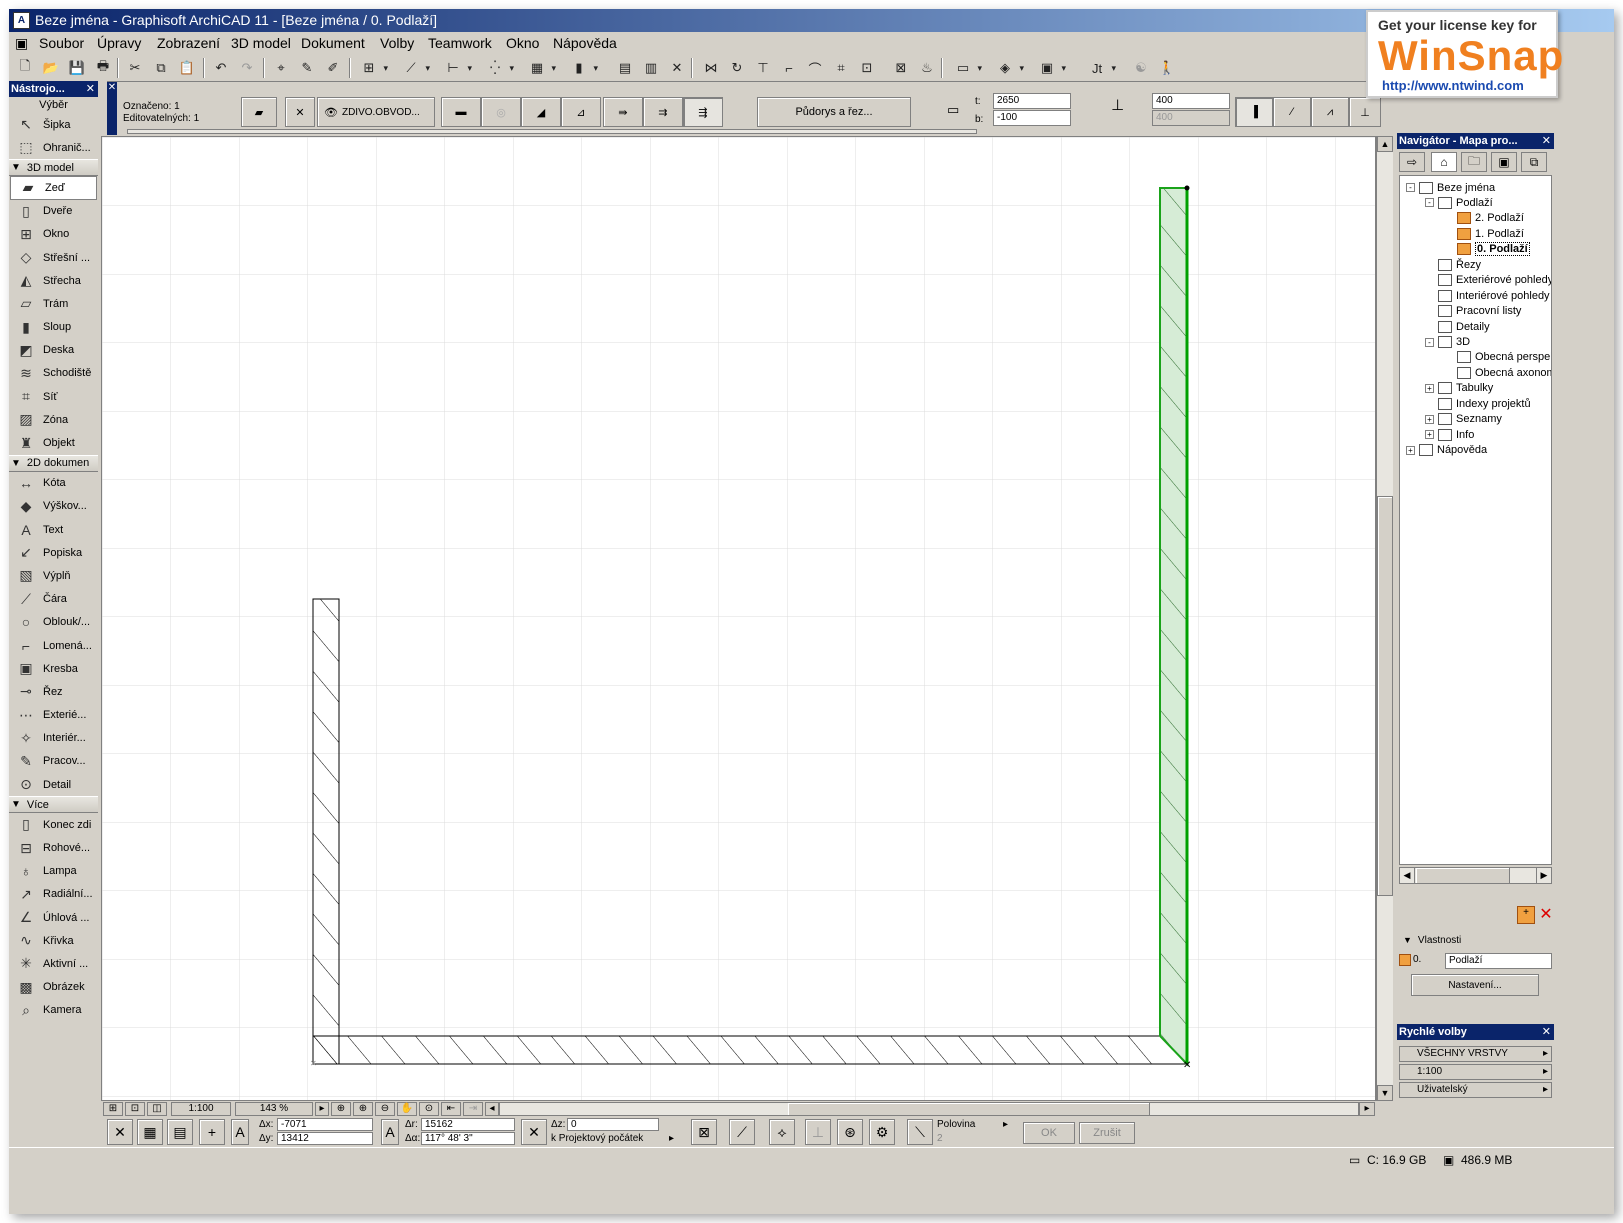 The height and width of the screenshot is (1223, 1623). Describe the element at coordinates (1484, 233) in the screenshot. I see `tree-item: 1. Podlaží` at that location.